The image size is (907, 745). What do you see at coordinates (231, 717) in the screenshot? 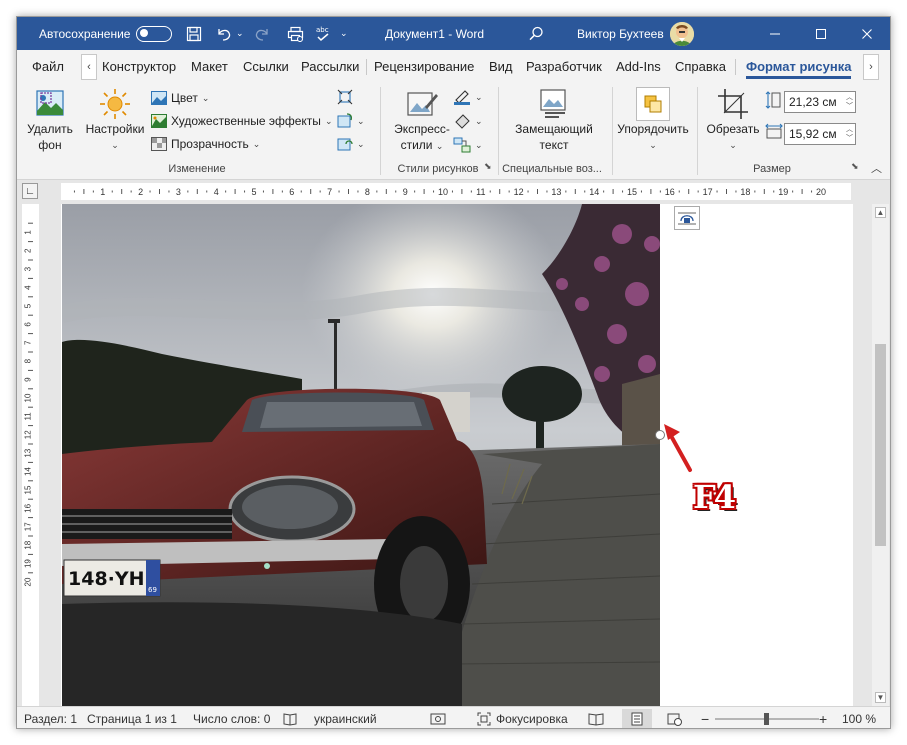
I see `status-word-count: Число слов: 0` at bounding box center [231, 717].